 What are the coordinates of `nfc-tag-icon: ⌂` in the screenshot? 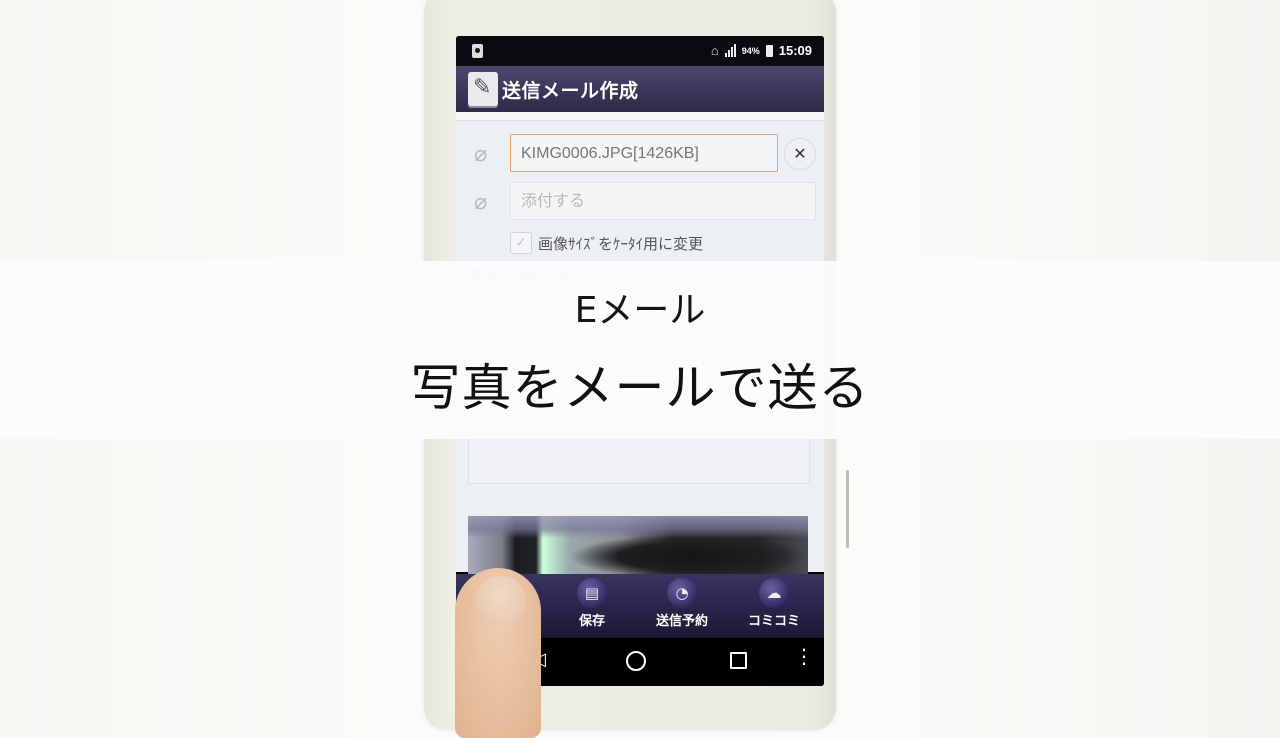 It's located at (714, 50).